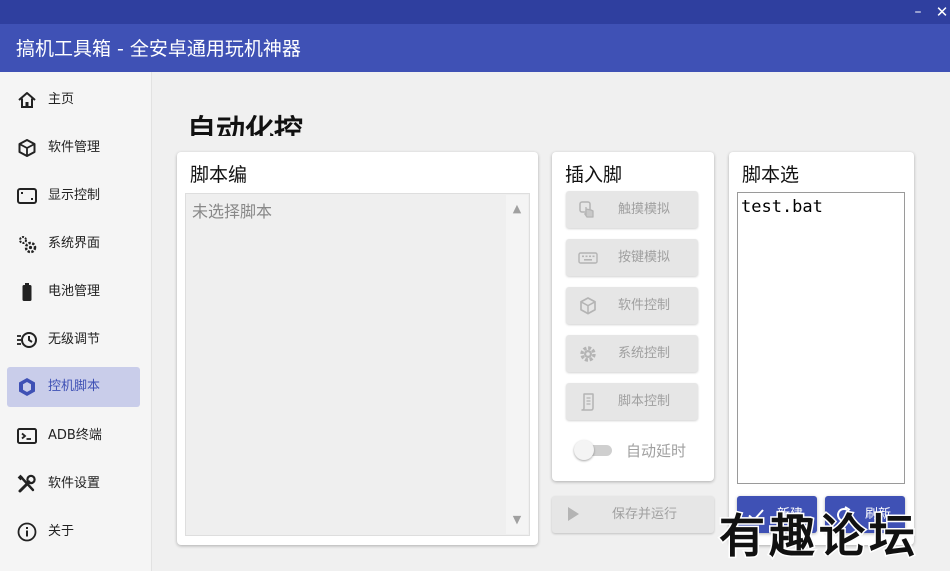 The height and width of the screenshot is (571, 950). I want to click on gear-icon, so click(588, 354).